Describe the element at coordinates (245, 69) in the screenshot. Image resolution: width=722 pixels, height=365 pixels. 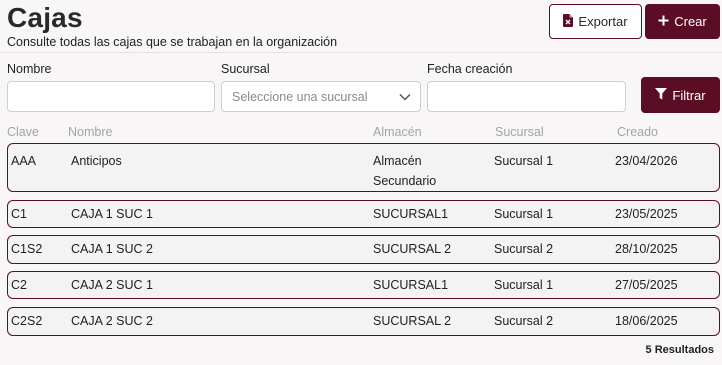
I see `sucursal-label: Sucursal` at that location.